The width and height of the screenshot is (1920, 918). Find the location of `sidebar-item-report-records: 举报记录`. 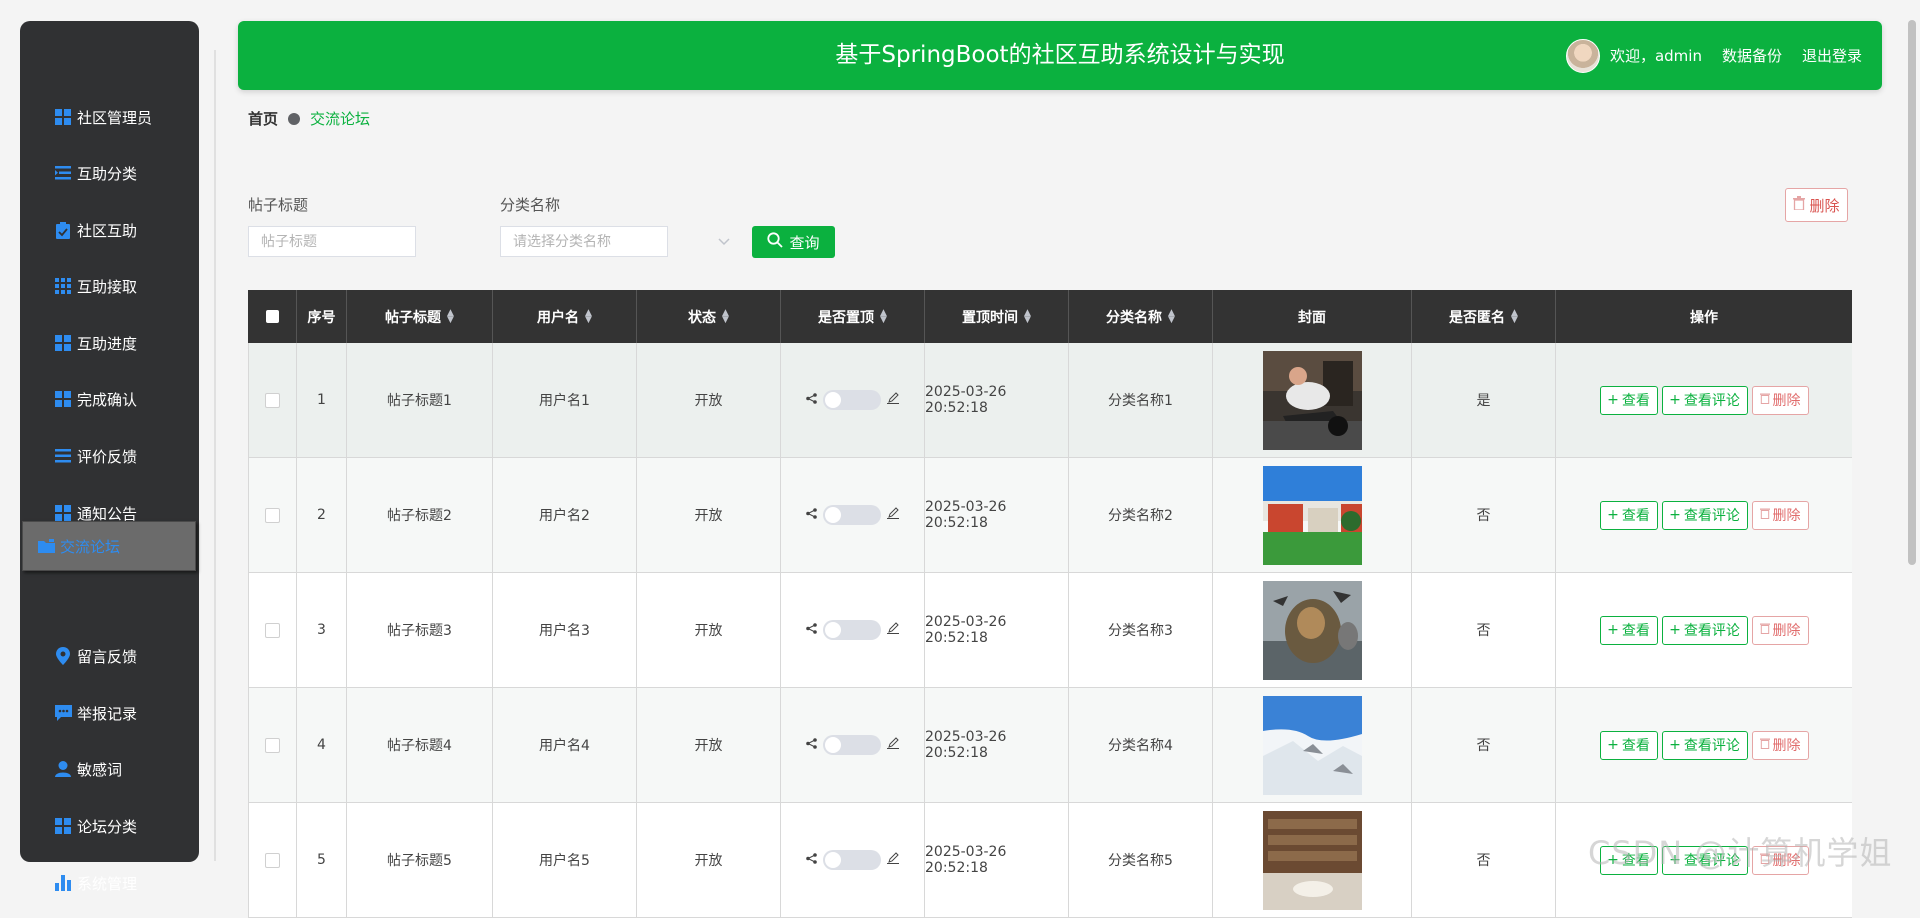

sidebar-item-report-records: 举报记录 is located at coordinates (109, 713).